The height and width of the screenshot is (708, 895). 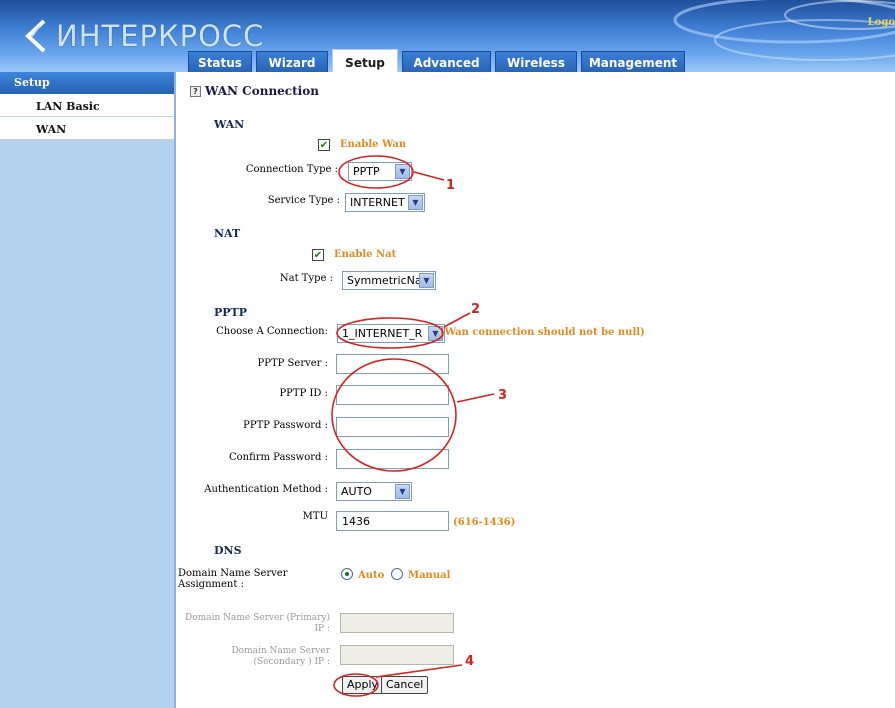 I want to click on mtu-range-hint: (616-1436), so click(x=484, y=522).